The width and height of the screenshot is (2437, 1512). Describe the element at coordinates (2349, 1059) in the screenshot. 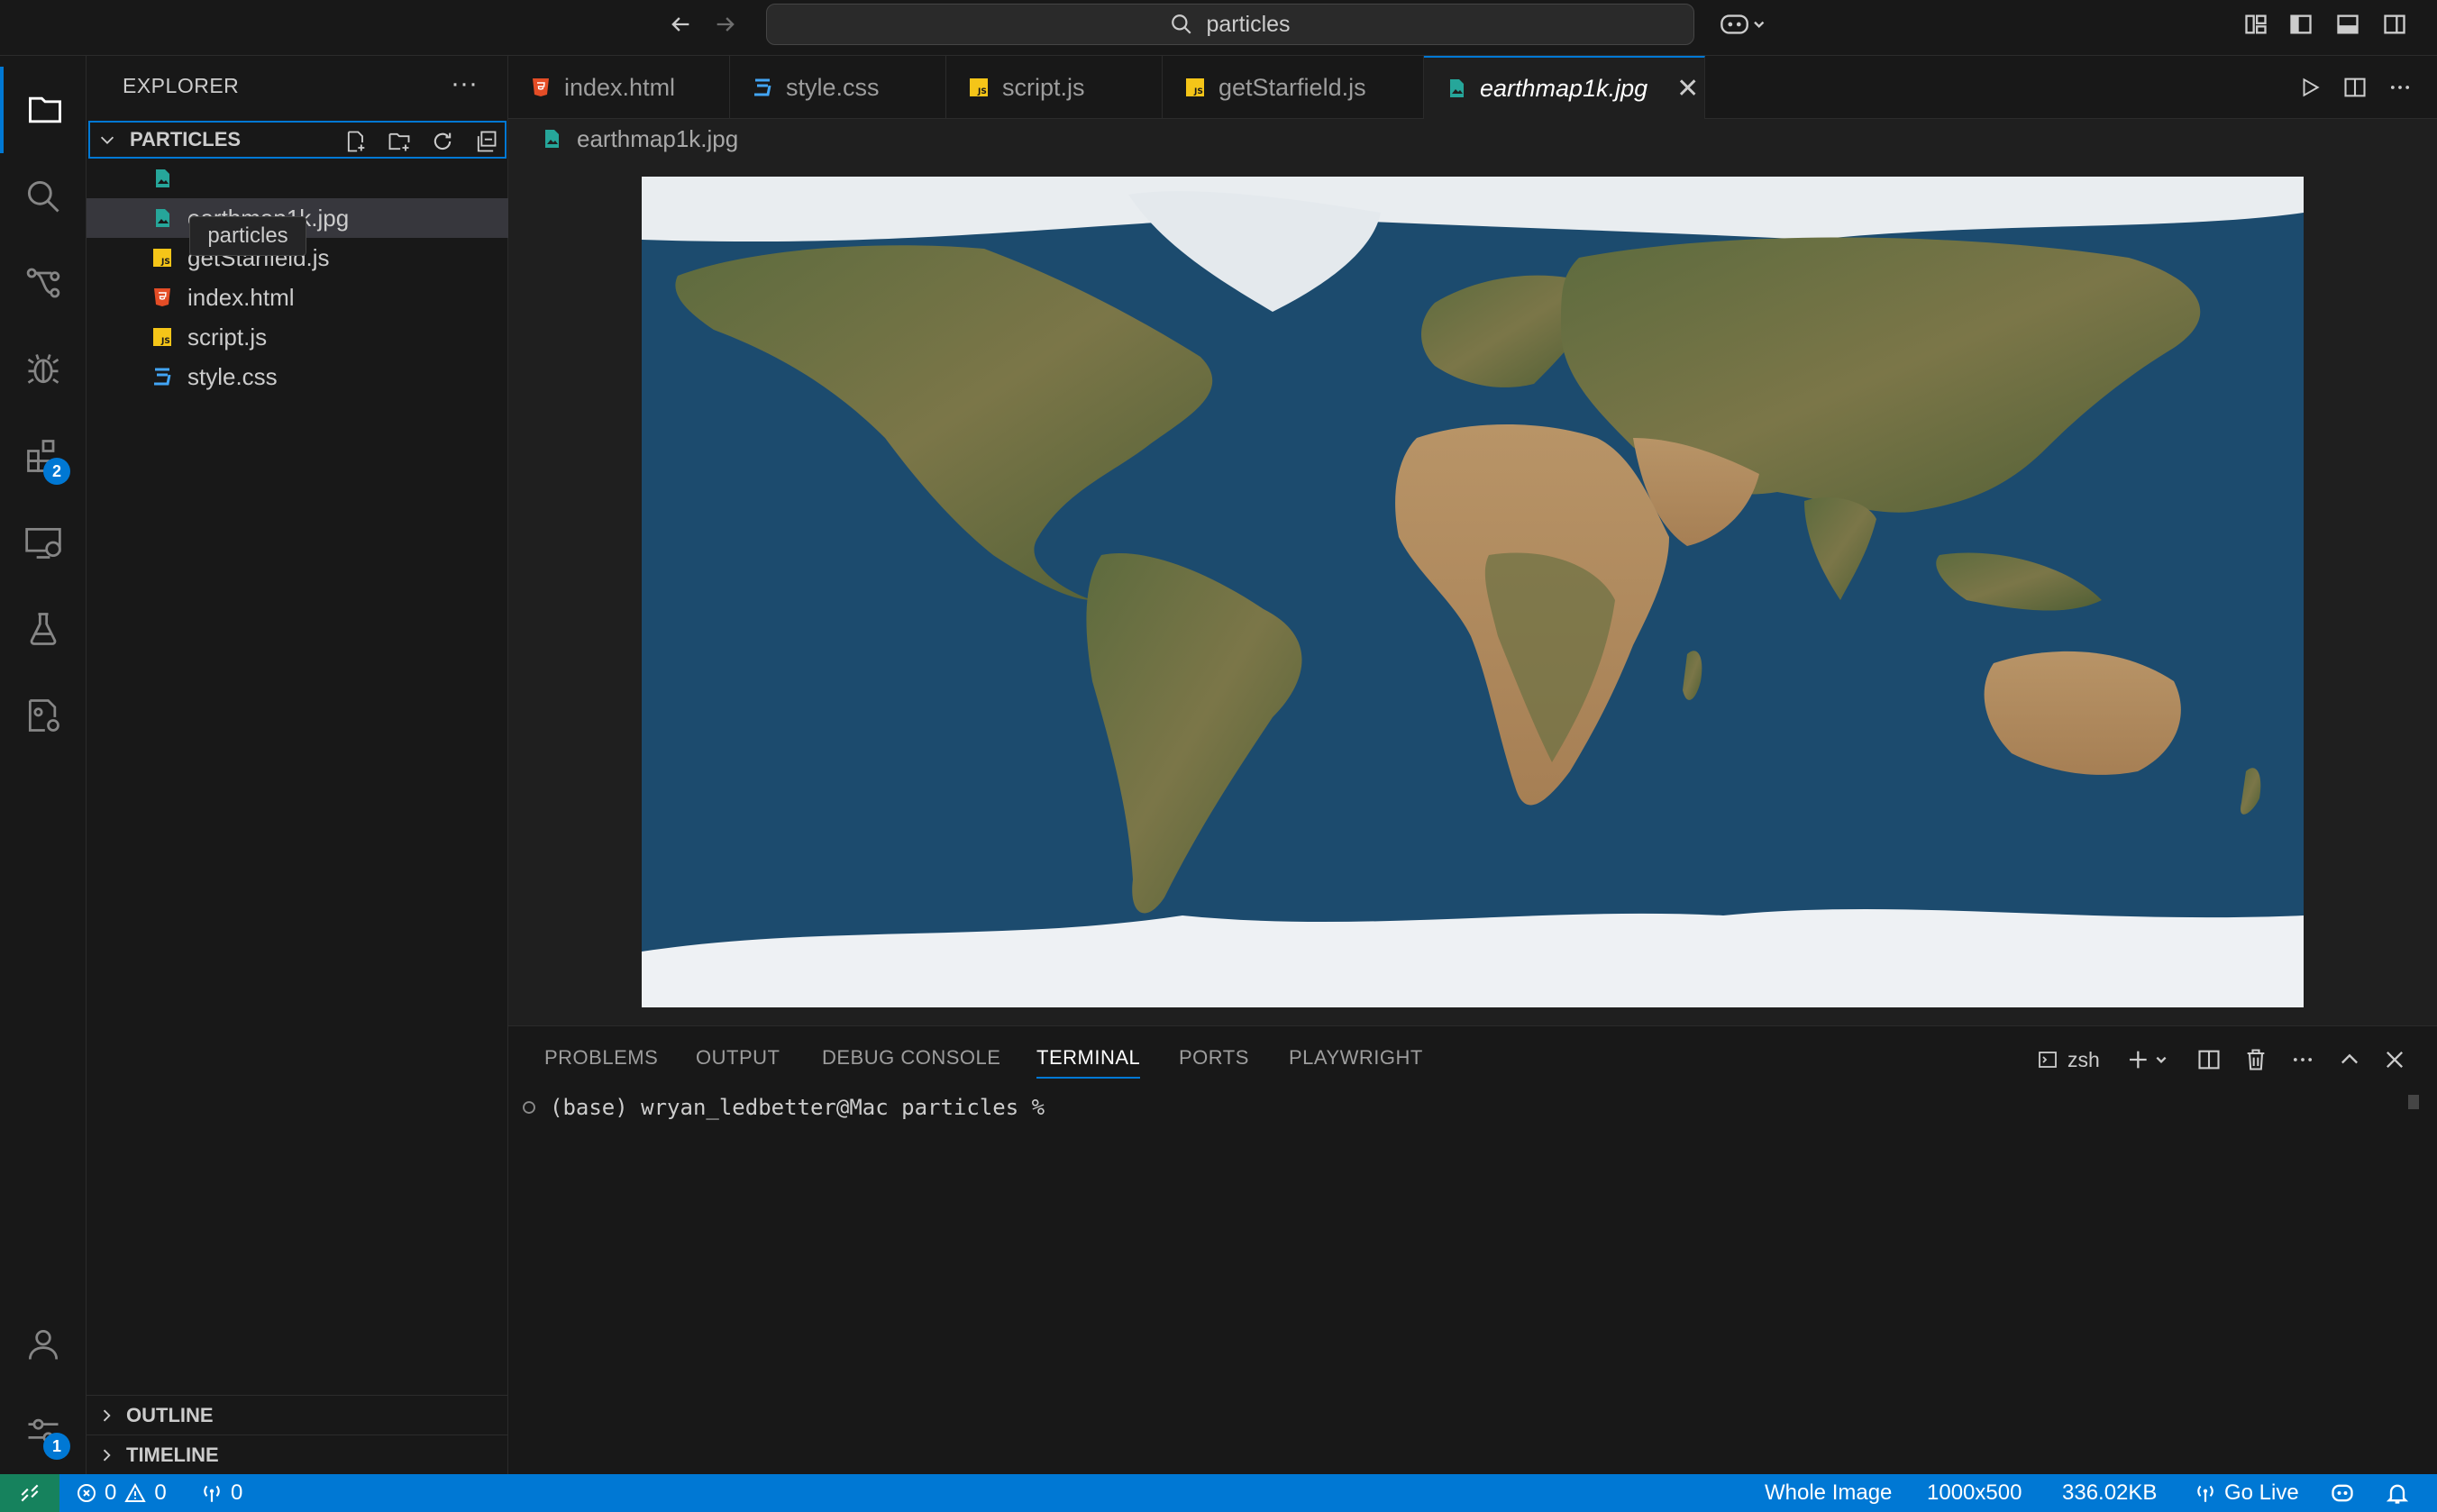

I see `maximize-panel-icon` at that location.